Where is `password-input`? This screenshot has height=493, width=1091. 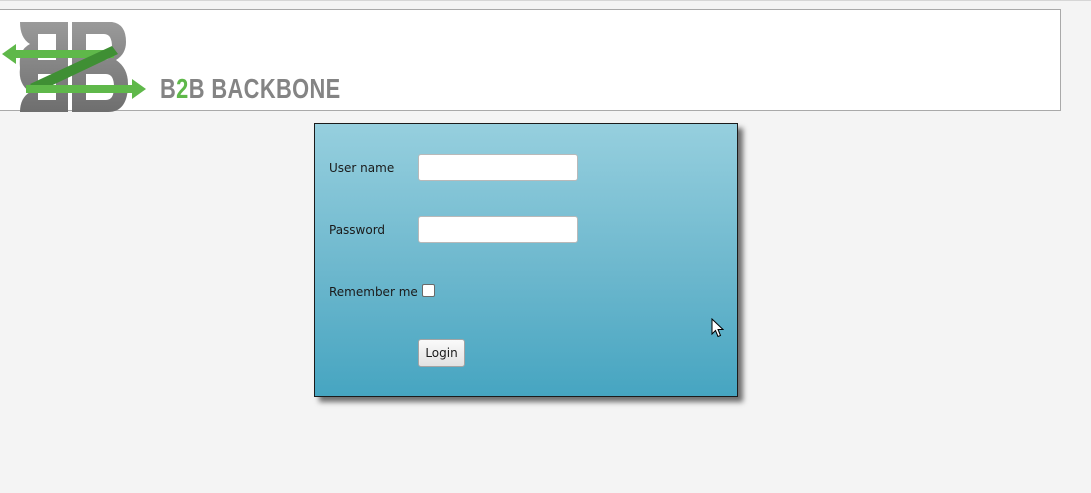 password-input is located at coordinates (498, 229).